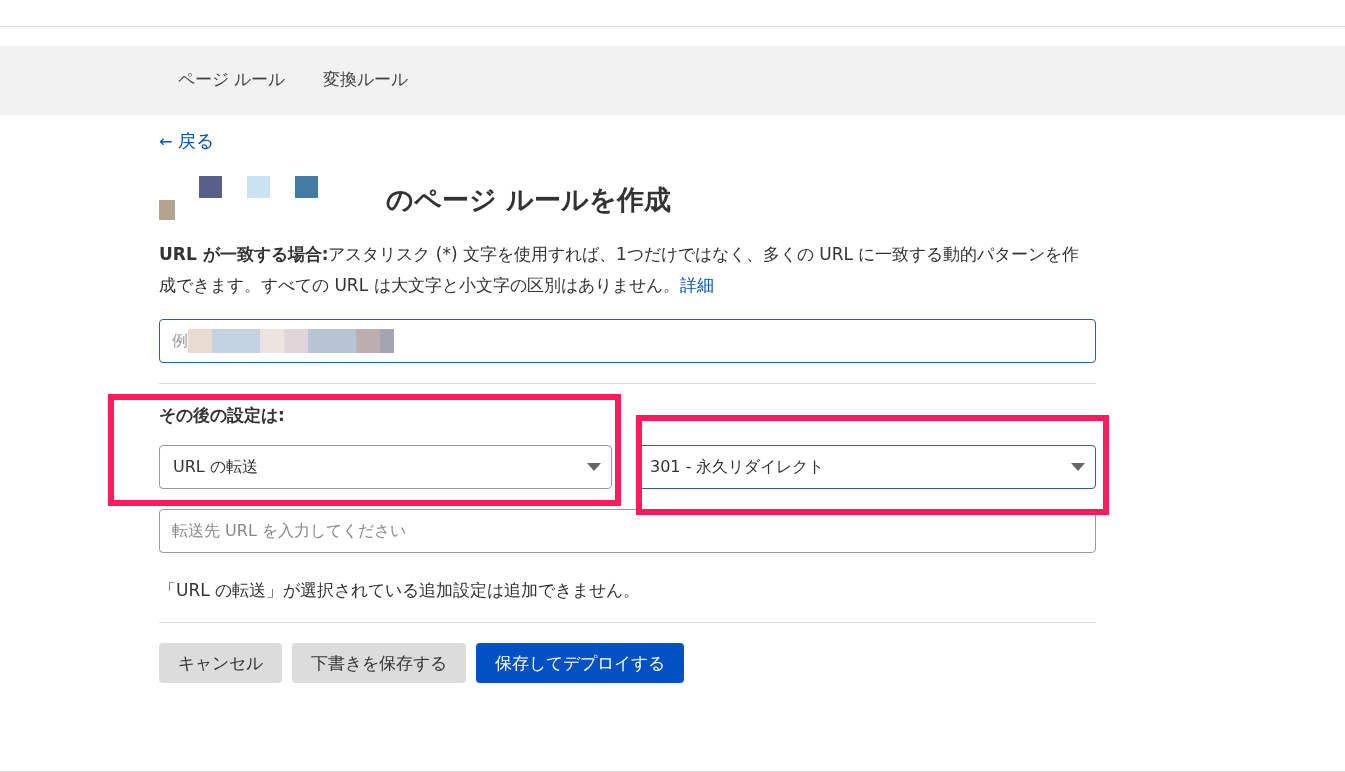 The width and height of the screenshot is (1345, 772). I want to click on secondary-button: 下書きを保存する, so click(379, 663).